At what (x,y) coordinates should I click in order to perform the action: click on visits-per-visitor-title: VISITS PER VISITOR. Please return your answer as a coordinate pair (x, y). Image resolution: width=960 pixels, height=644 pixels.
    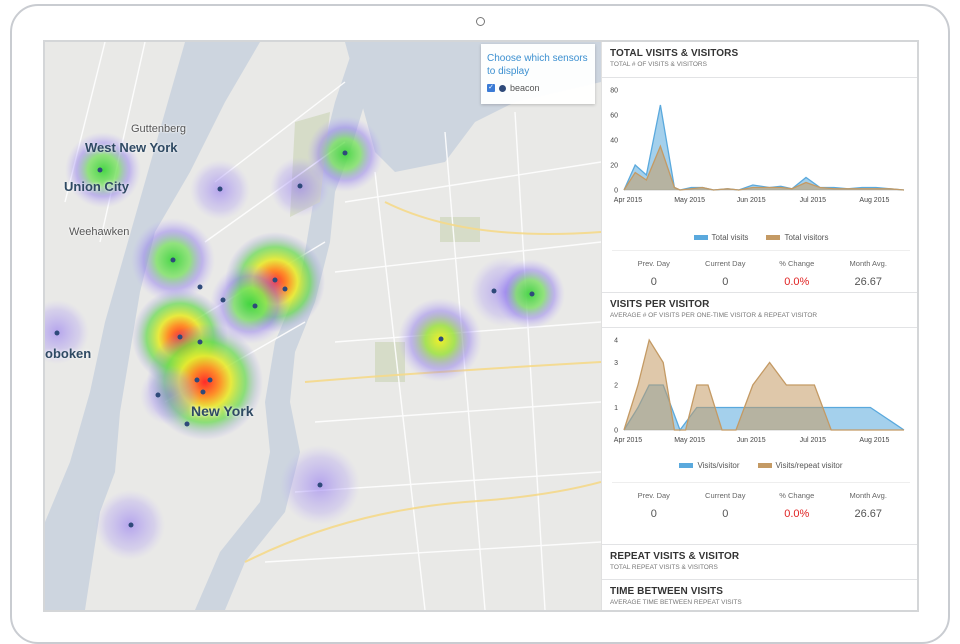
    Looking at the image, I should click on (660, 304).